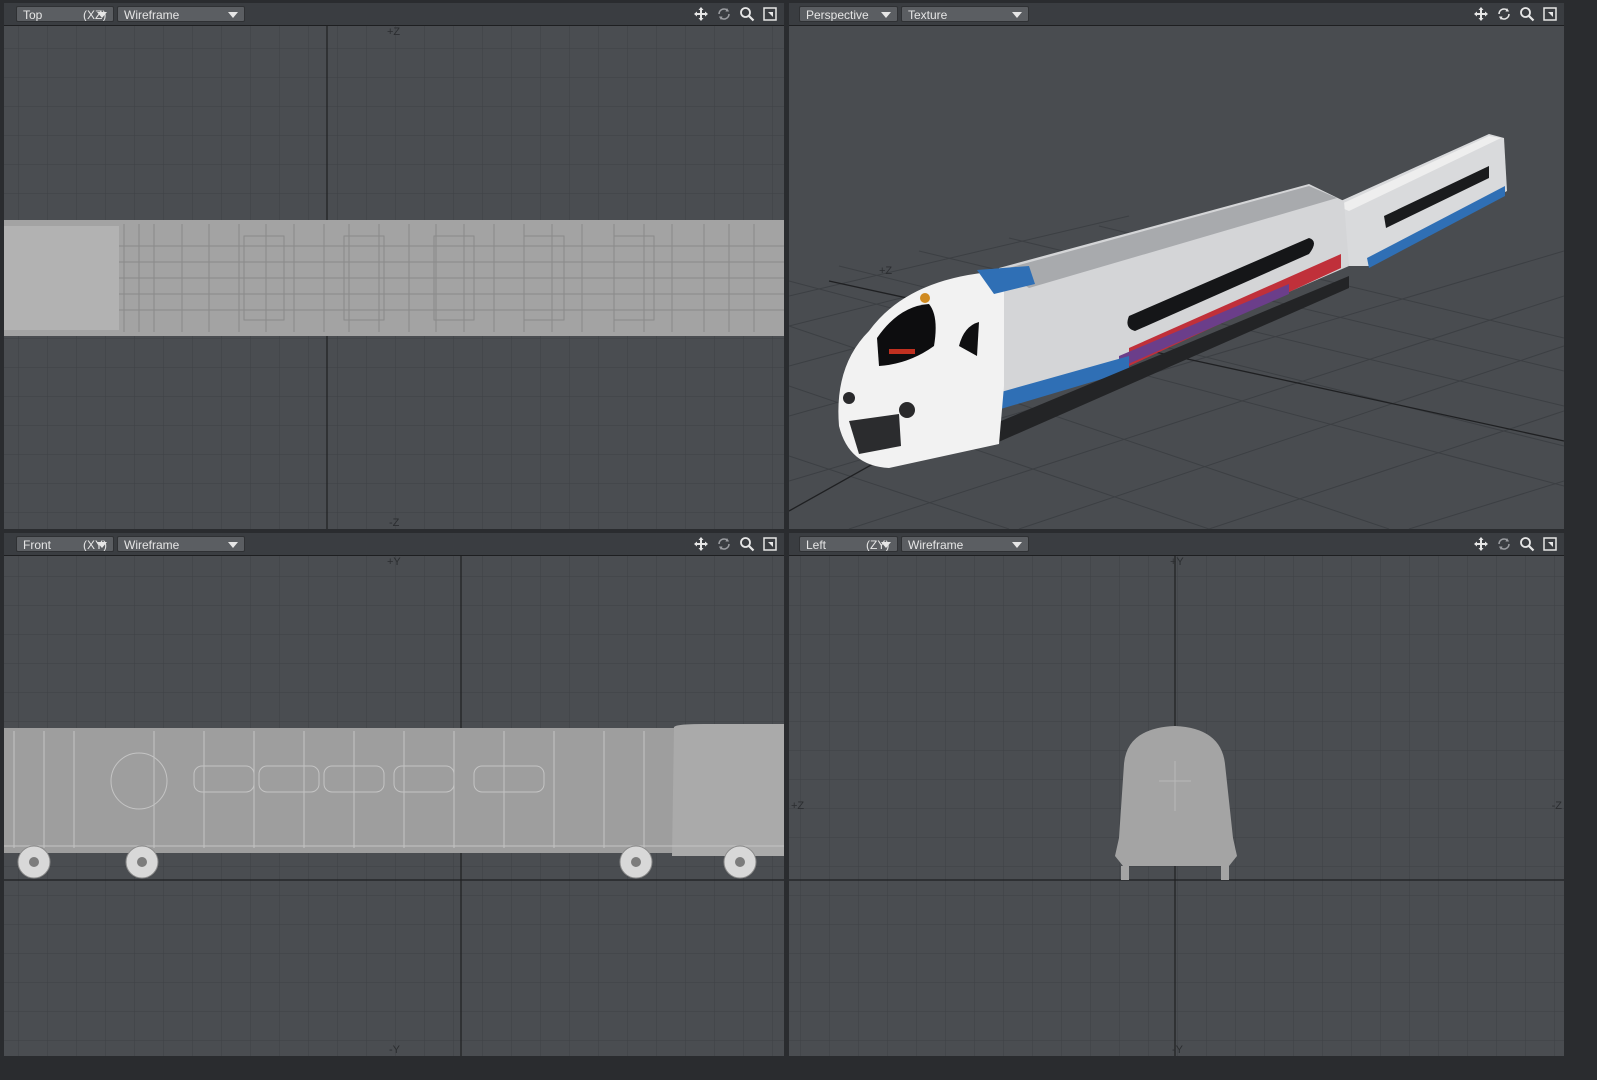 This screenshot has height=1080, width=1597. I want to click on view-select-dropdown: Perspective, so click(848, 14).